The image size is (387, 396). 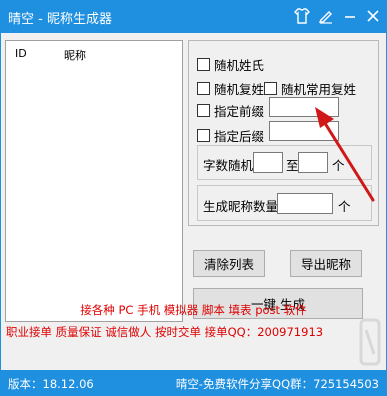 I want to click on column-header-nickname: 昵称, so click(x=75, y=55).